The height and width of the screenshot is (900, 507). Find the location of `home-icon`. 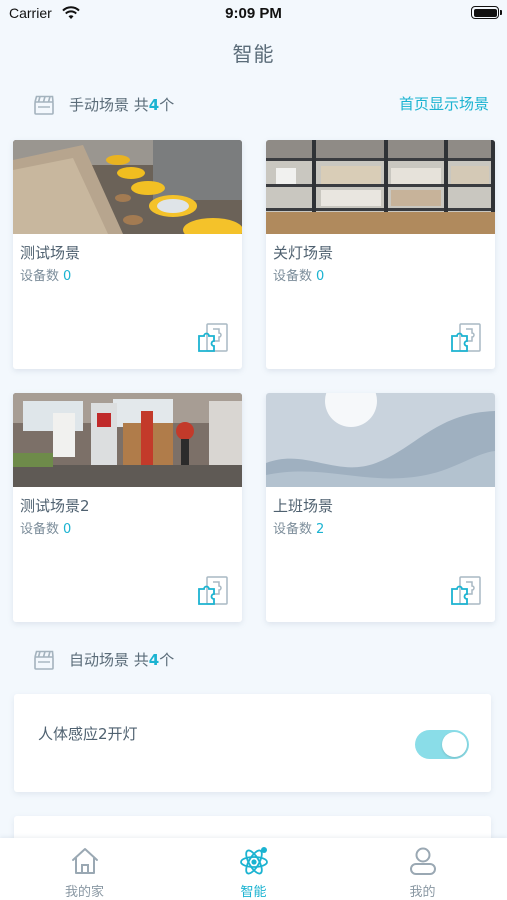

home-icon is located at coordinates (85, 861).